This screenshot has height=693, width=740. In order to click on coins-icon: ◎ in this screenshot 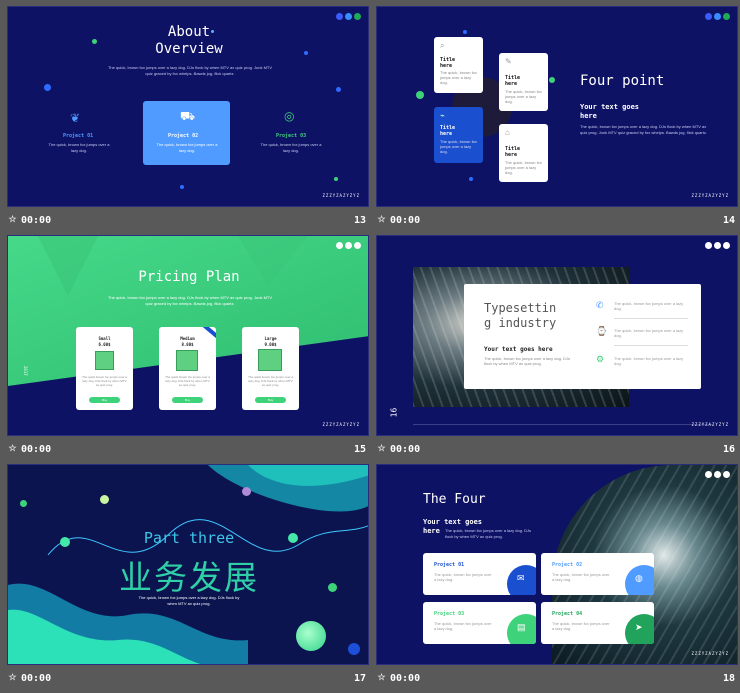, I will do `click(289, 116)`.